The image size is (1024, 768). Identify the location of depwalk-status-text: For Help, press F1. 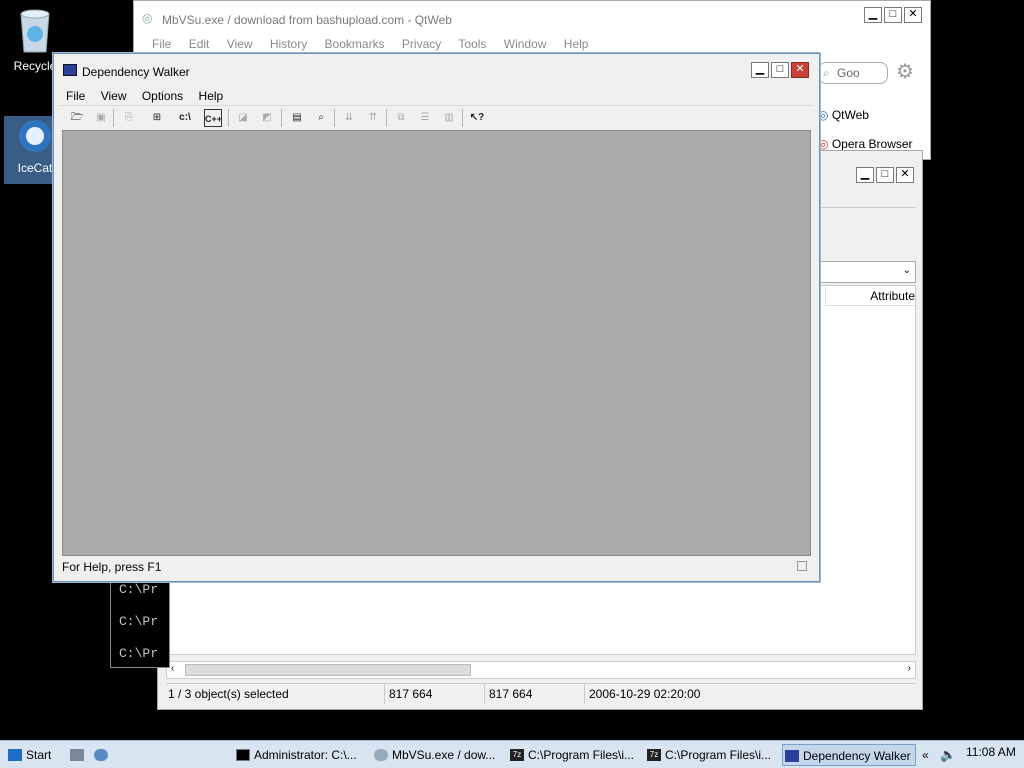
(112, 567).